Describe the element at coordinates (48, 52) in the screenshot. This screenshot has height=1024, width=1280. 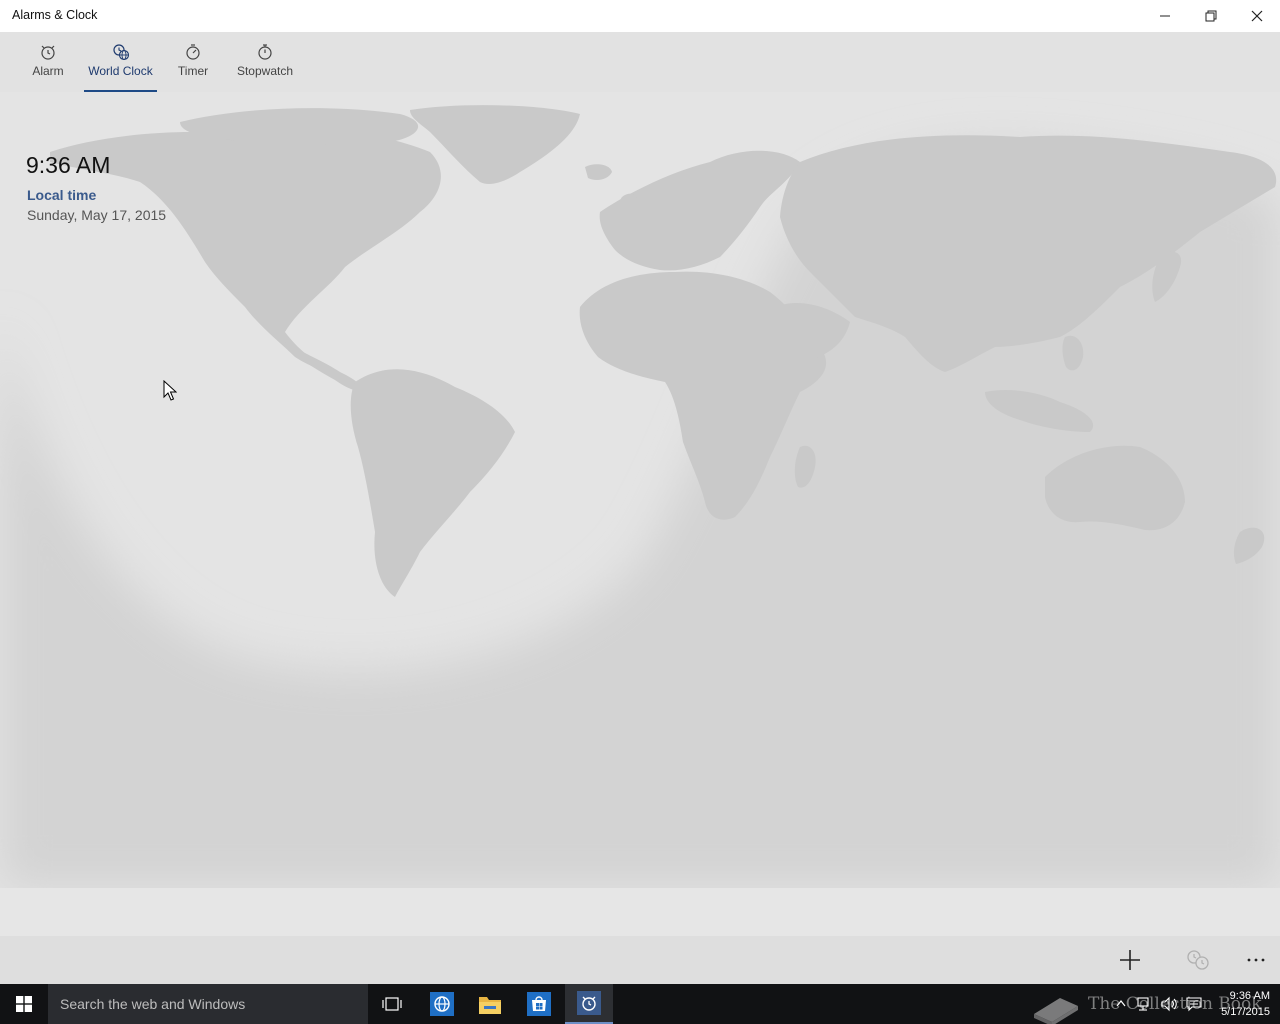
I see `alarm-clock-icon` at that location.